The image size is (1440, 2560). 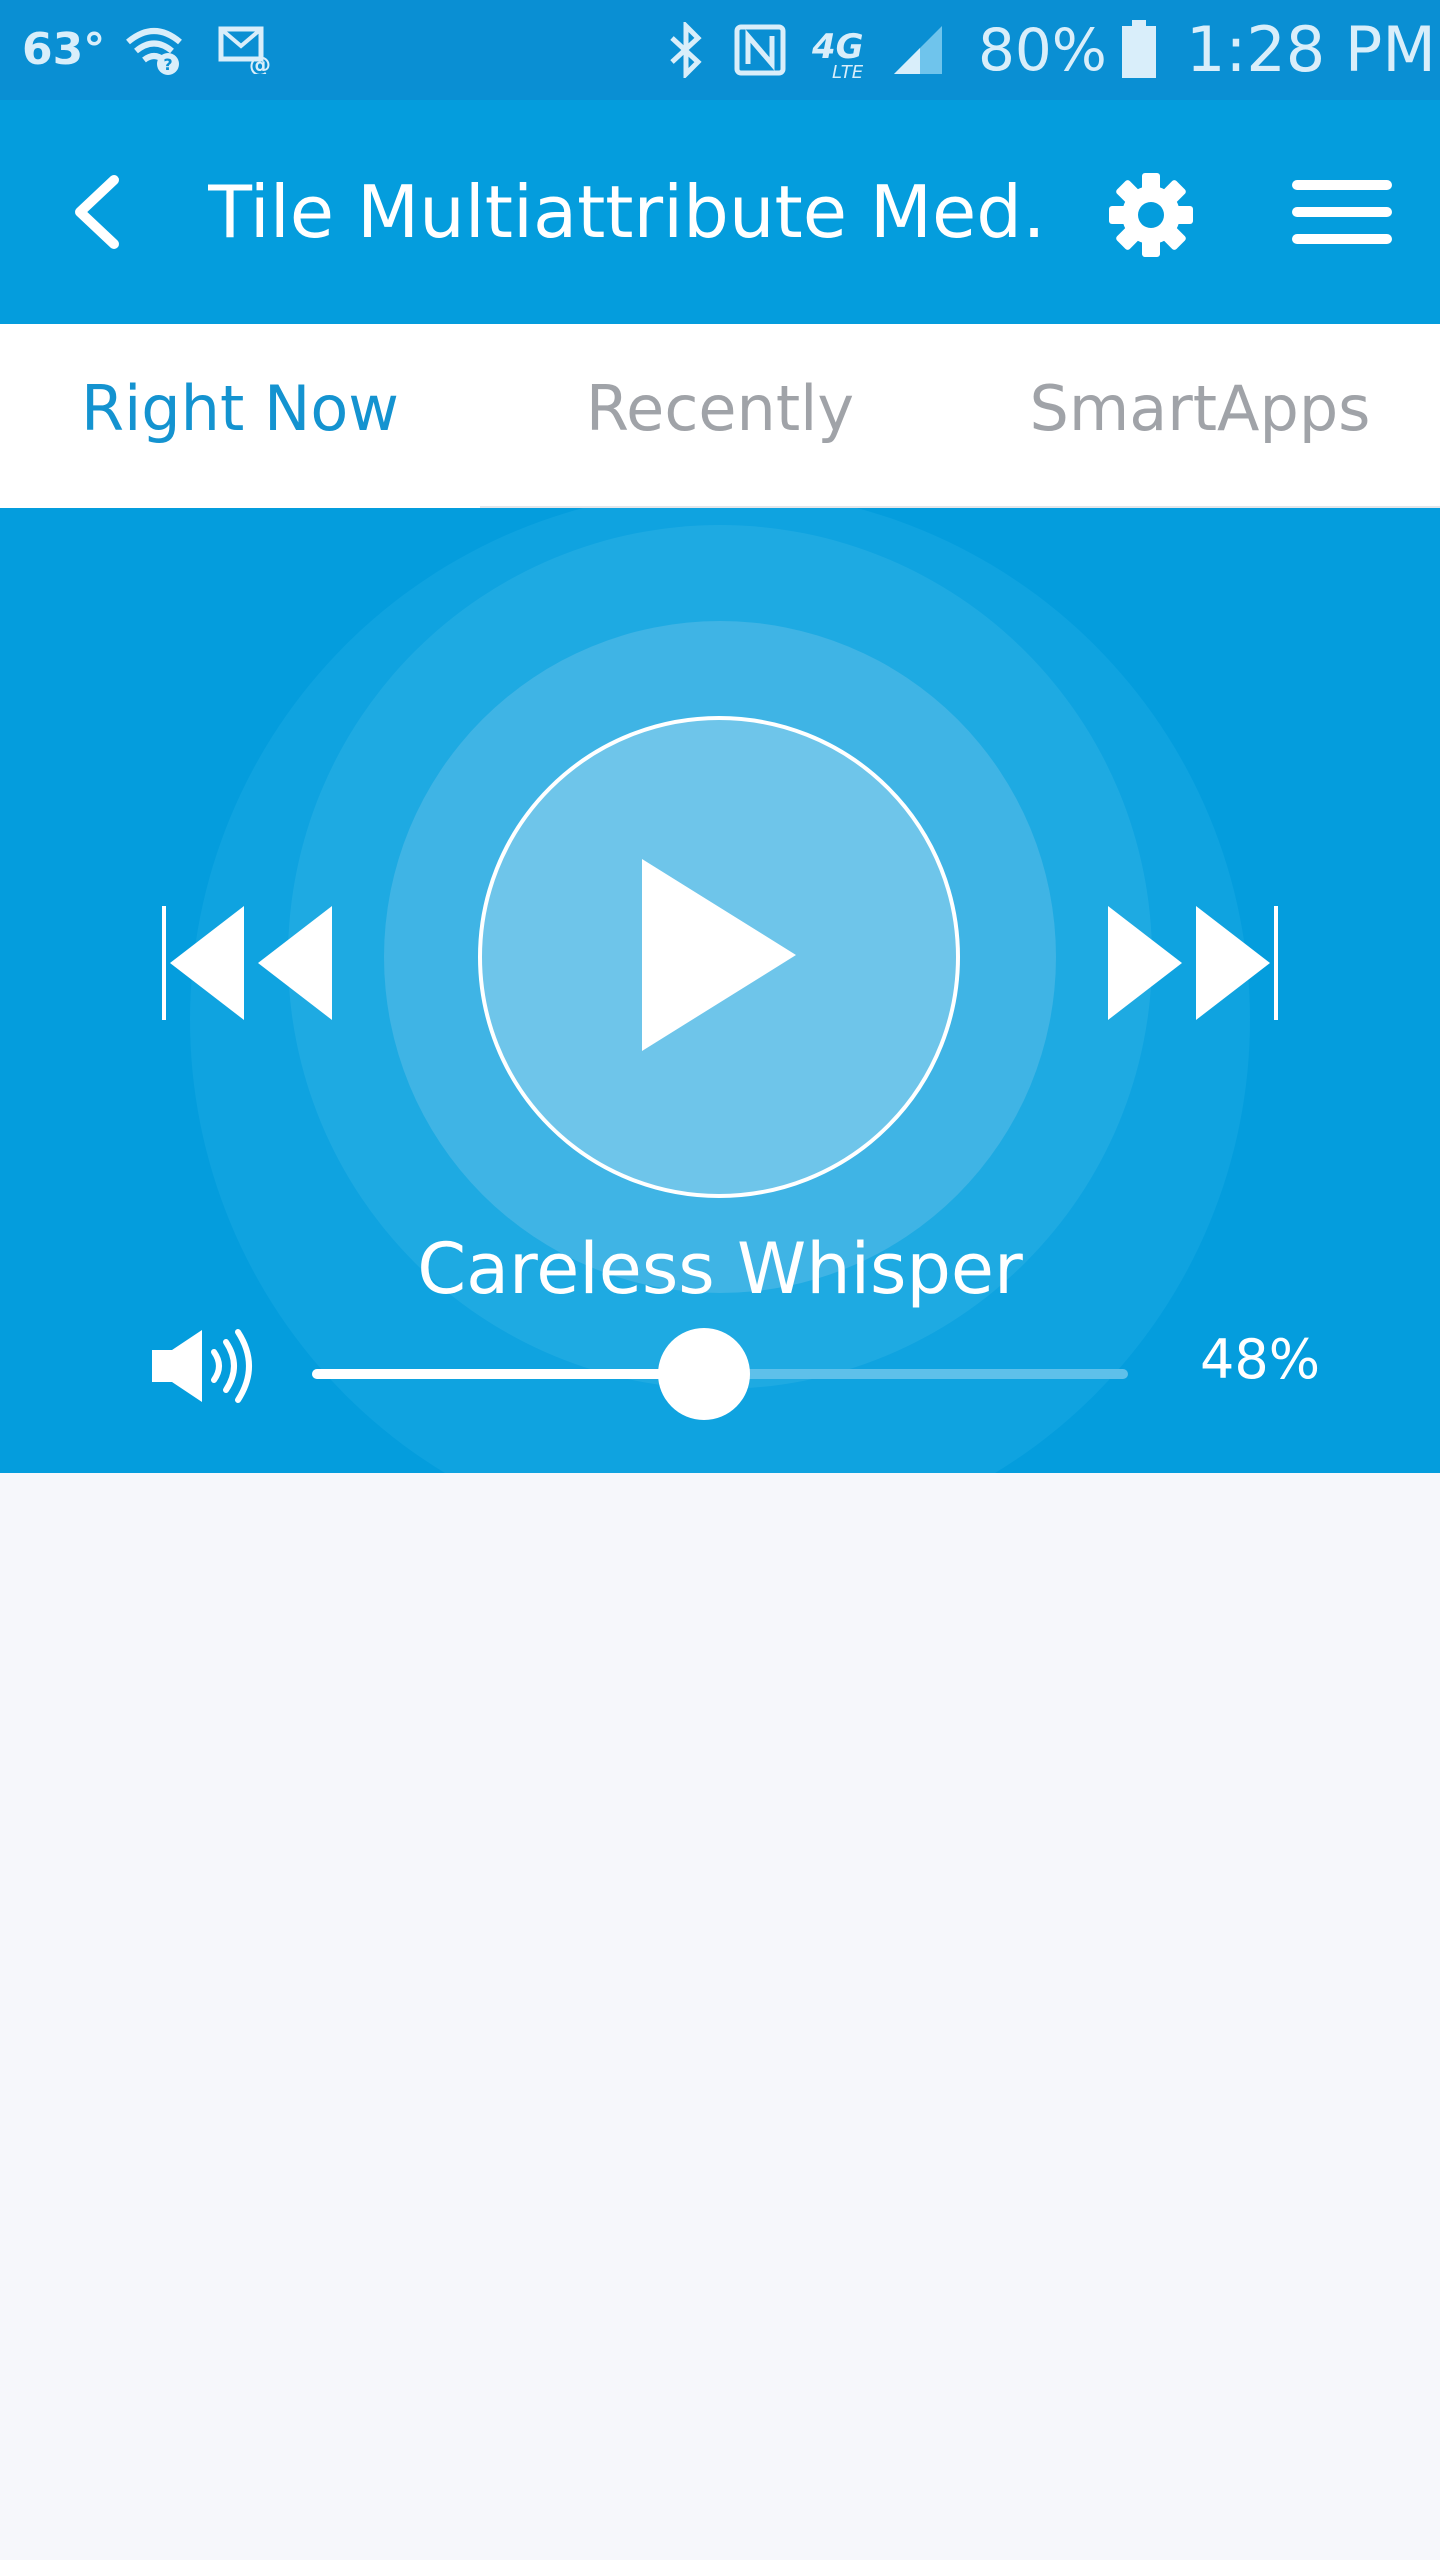 I want to click on gear-icon, so click(x=1151, y=218).